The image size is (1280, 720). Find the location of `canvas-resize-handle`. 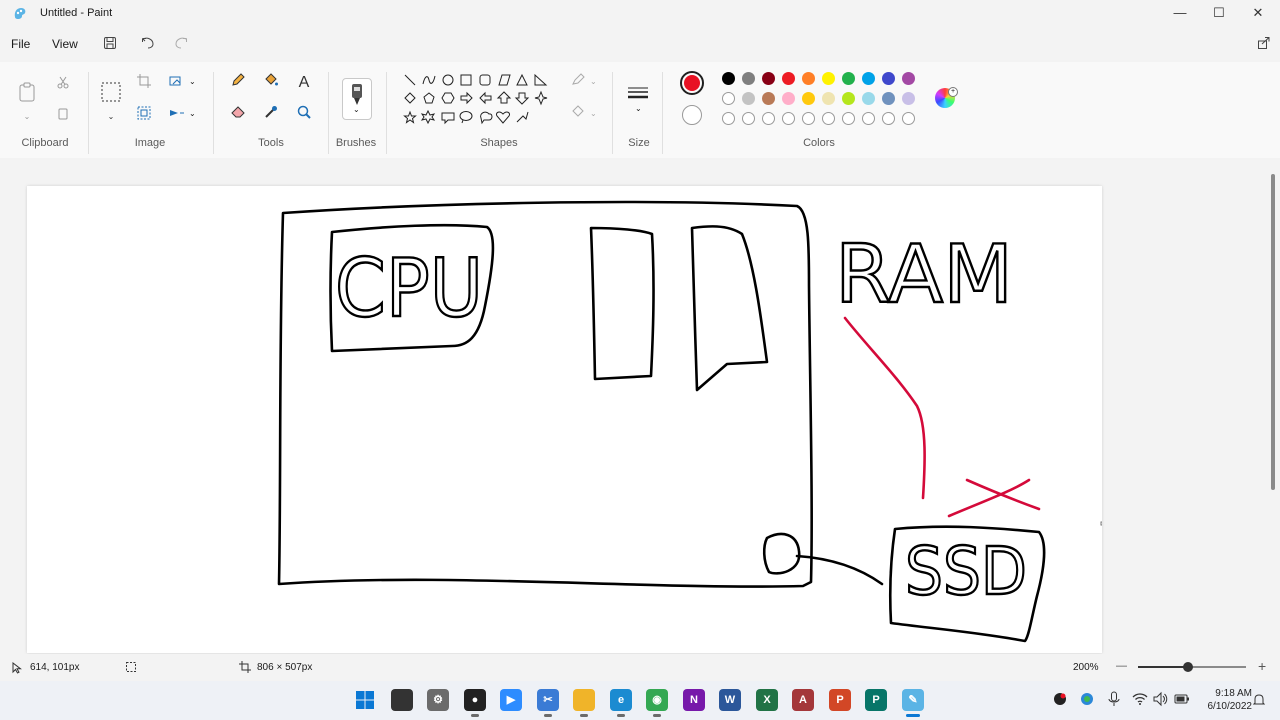

canvas-resize-handle is located at coordinates (1101, 523).